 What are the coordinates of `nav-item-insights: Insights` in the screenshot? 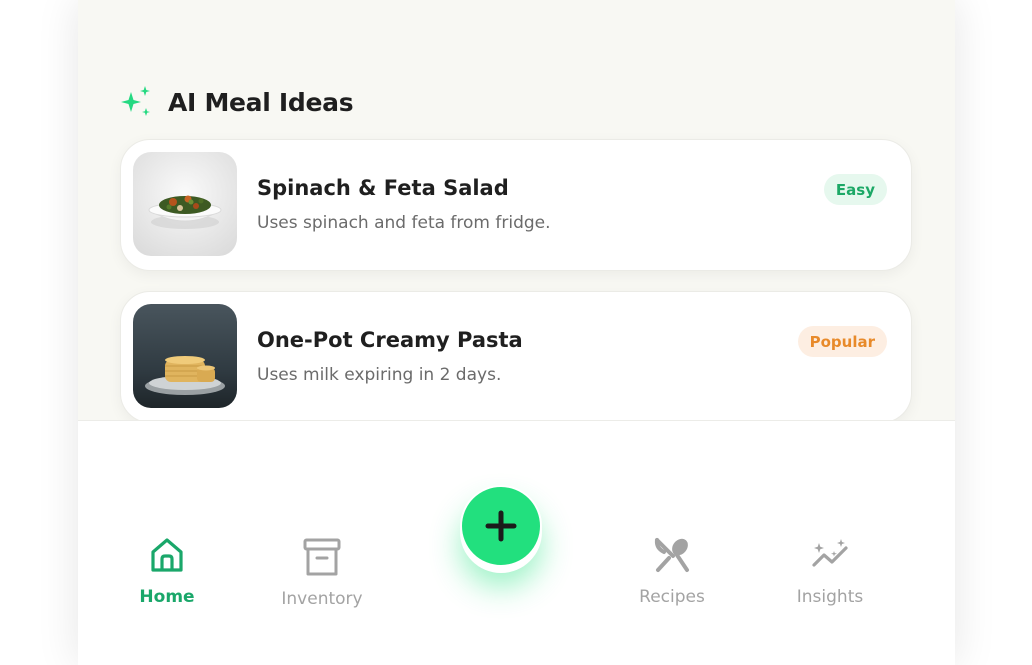 It's located at (830, 571).